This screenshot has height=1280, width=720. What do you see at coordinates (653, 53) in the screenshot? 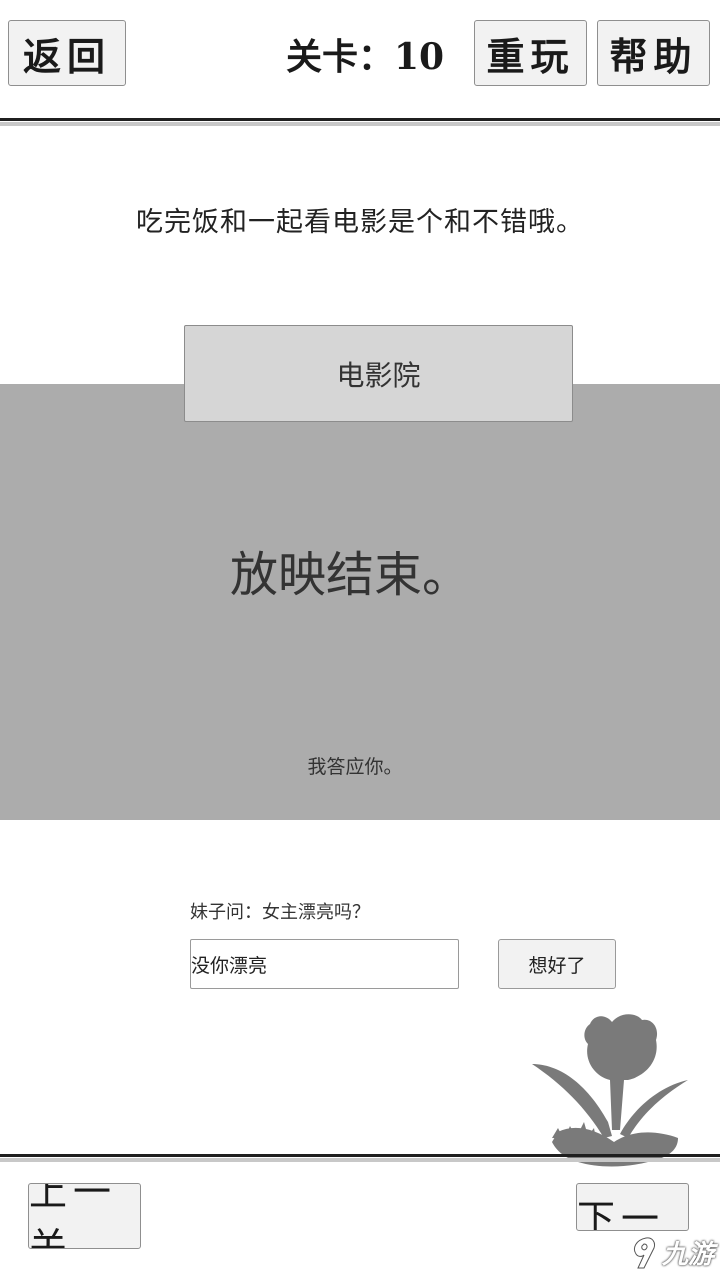
I see `help-button: 帮助` at bounding box center [653, 53].